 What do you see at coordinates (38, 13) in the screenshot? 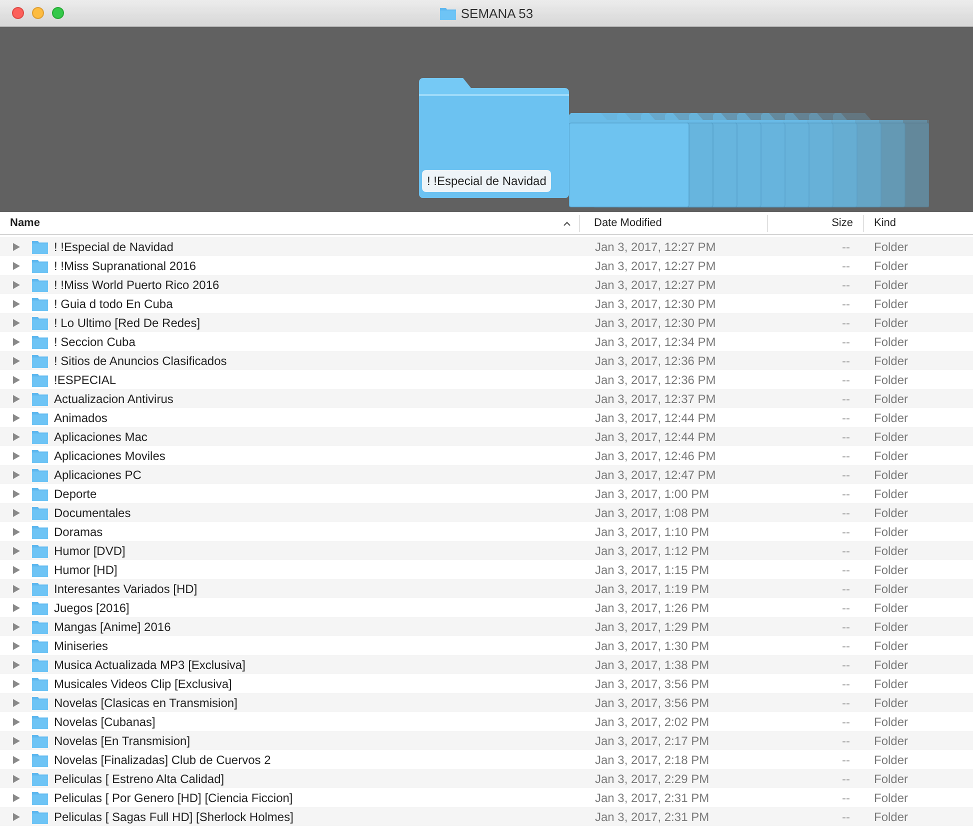
I see `minimize-button` at bounding box center [38, 13].